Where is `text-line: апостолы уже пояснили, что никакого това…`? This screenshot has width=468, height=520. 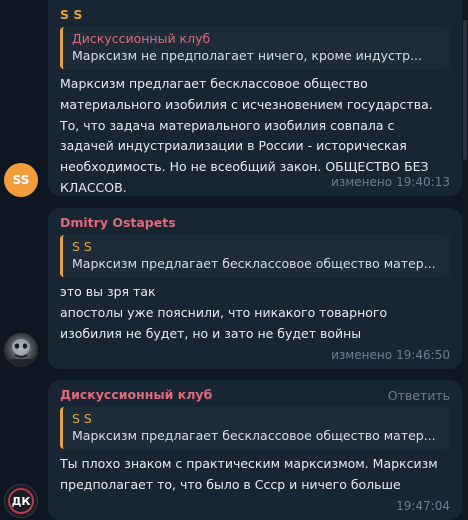 text-line: апостолы уже пояснили, что никакого това… is located at coordinates (224, 312).